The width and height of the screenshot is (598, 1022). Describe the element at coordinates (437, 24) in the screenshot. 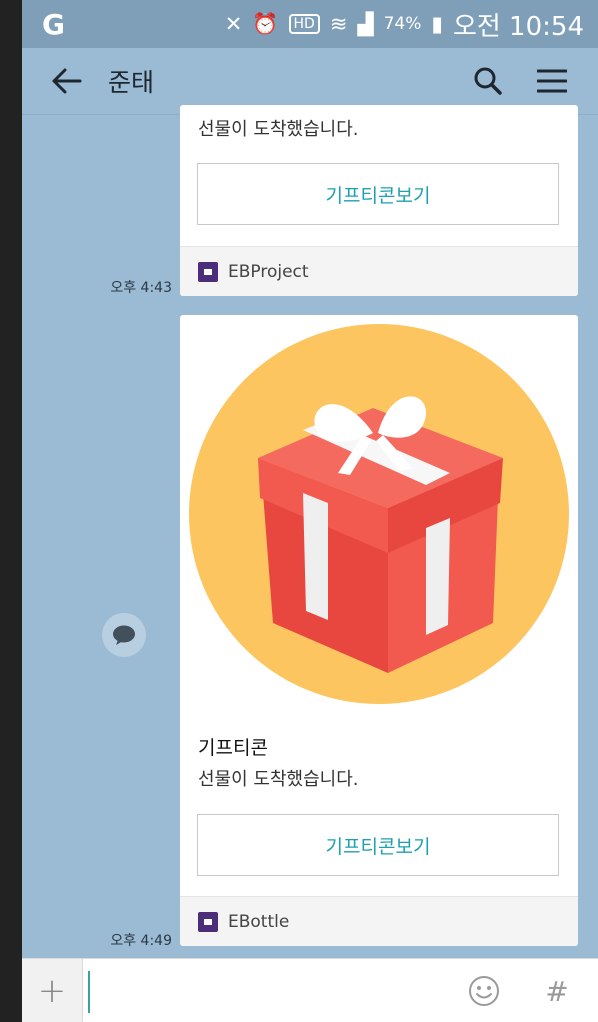

I see `battery-icon: ▮` at that location.